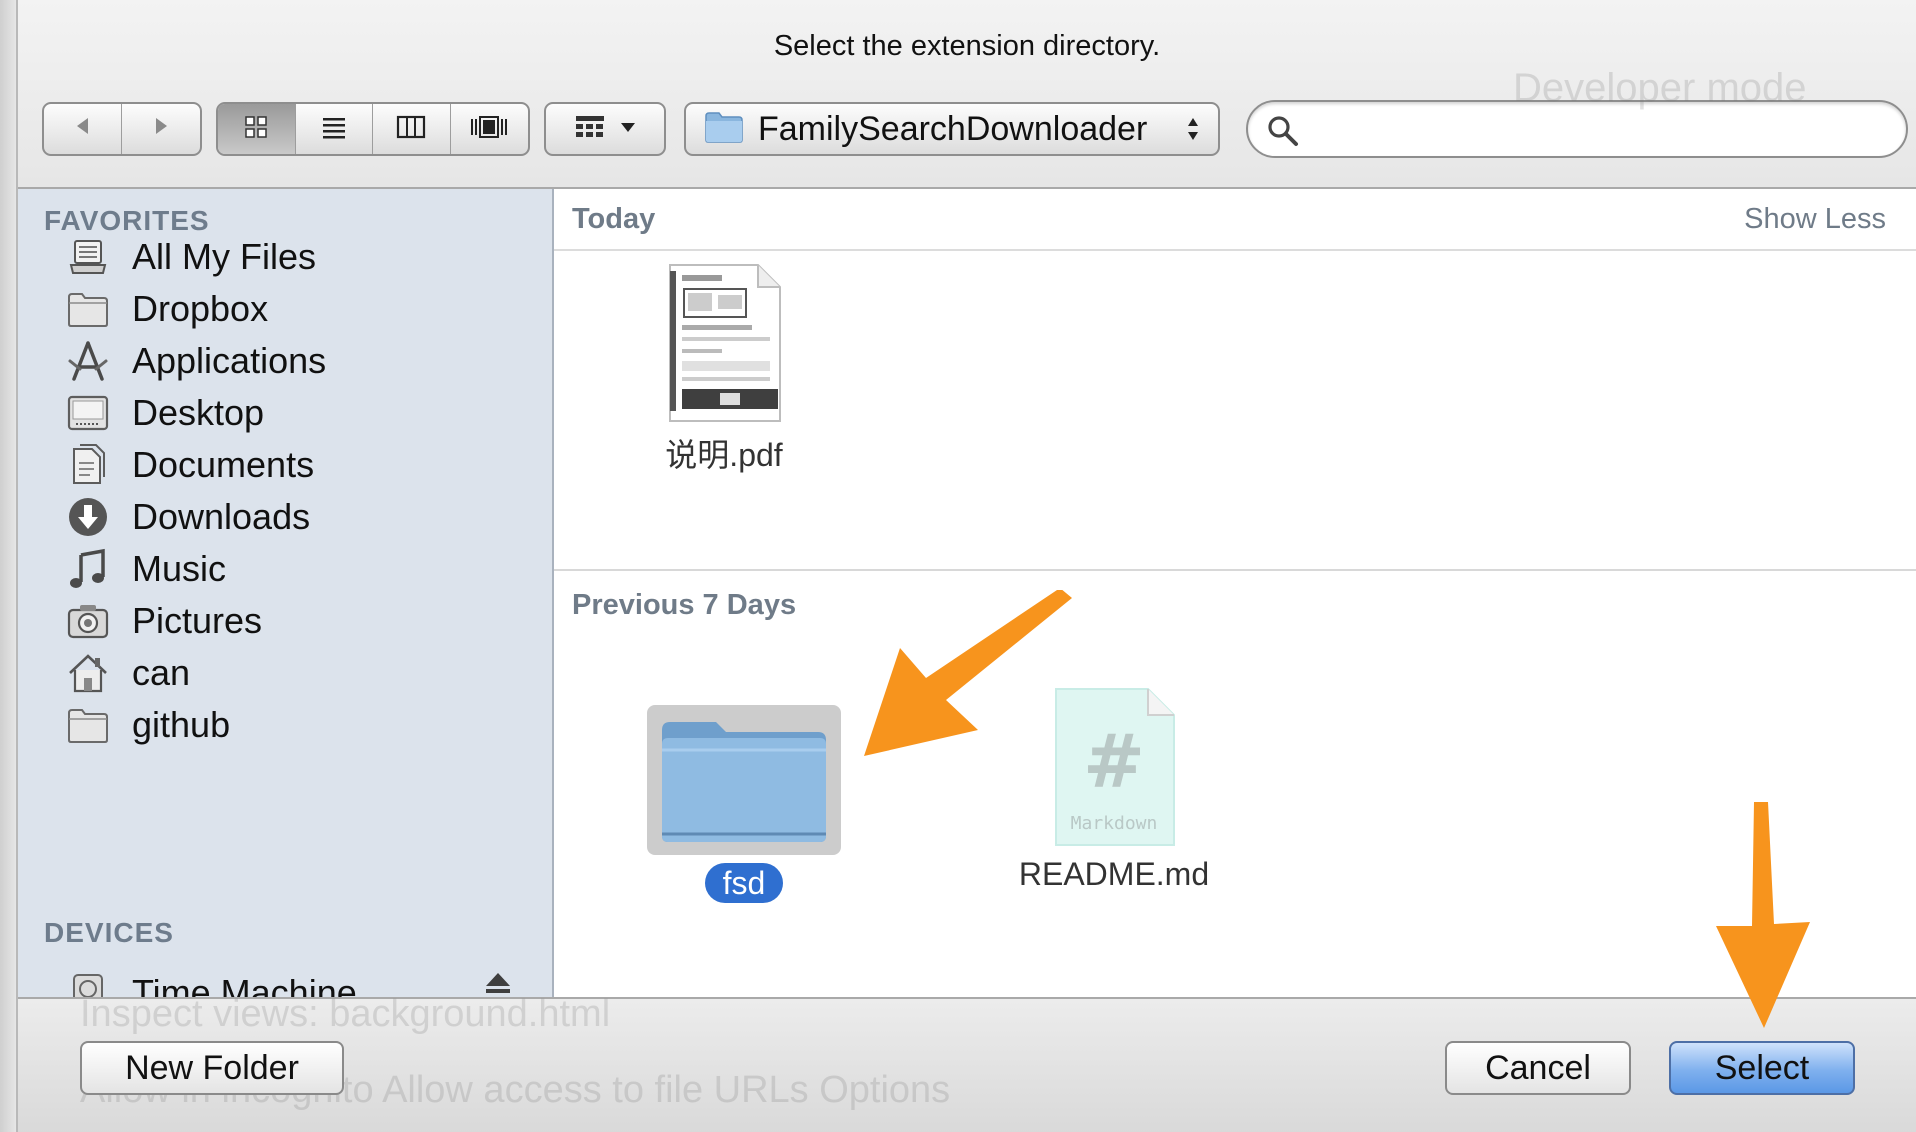 Image resolution: width=1916 pixels, height=1132 pixels. What do you see at coordinates (1235, 570) in the screenshot?
I see `section-divider` at bounding box center [1235, 570].